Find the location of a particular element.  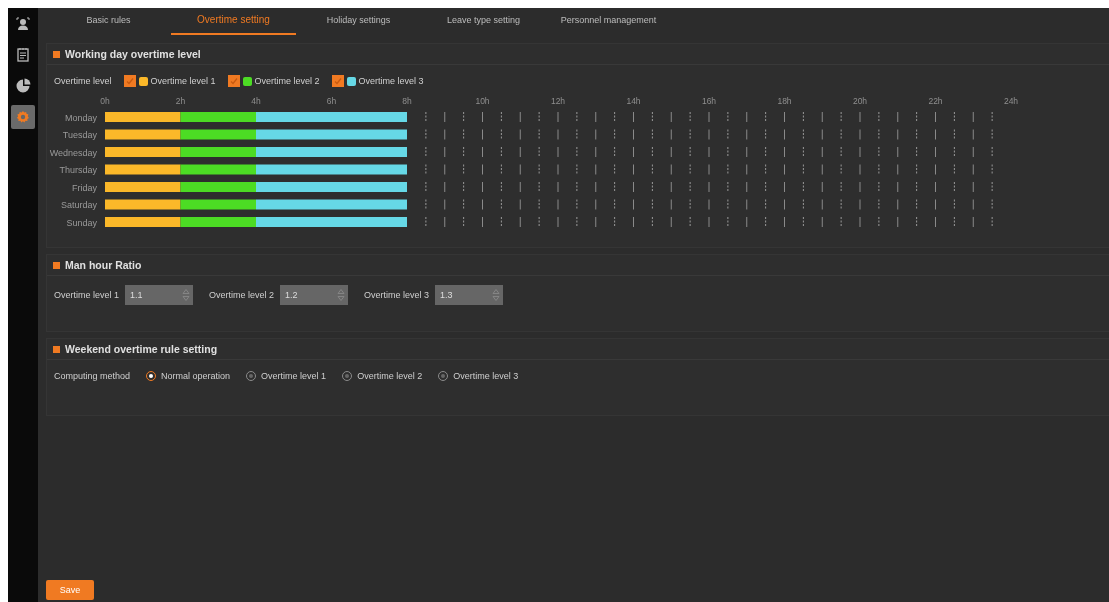

section-title: Man hour Ratio is located at coordinates (103, 265).